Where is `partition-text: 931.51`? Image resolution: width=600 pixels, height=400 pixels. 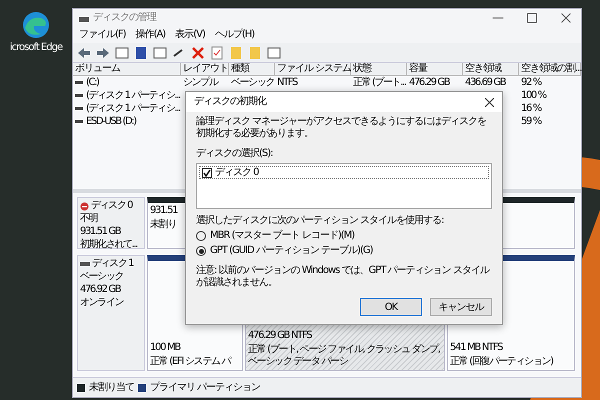 partition-text: 931.51 is located at coordinates (164, 211).